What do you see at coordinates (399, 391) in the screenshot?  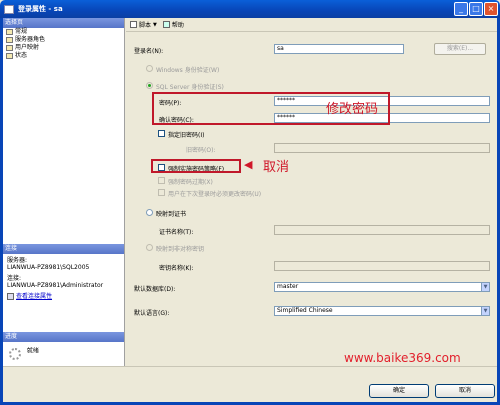 I see `ok-button: 确定` at bounding box center [399, 391].